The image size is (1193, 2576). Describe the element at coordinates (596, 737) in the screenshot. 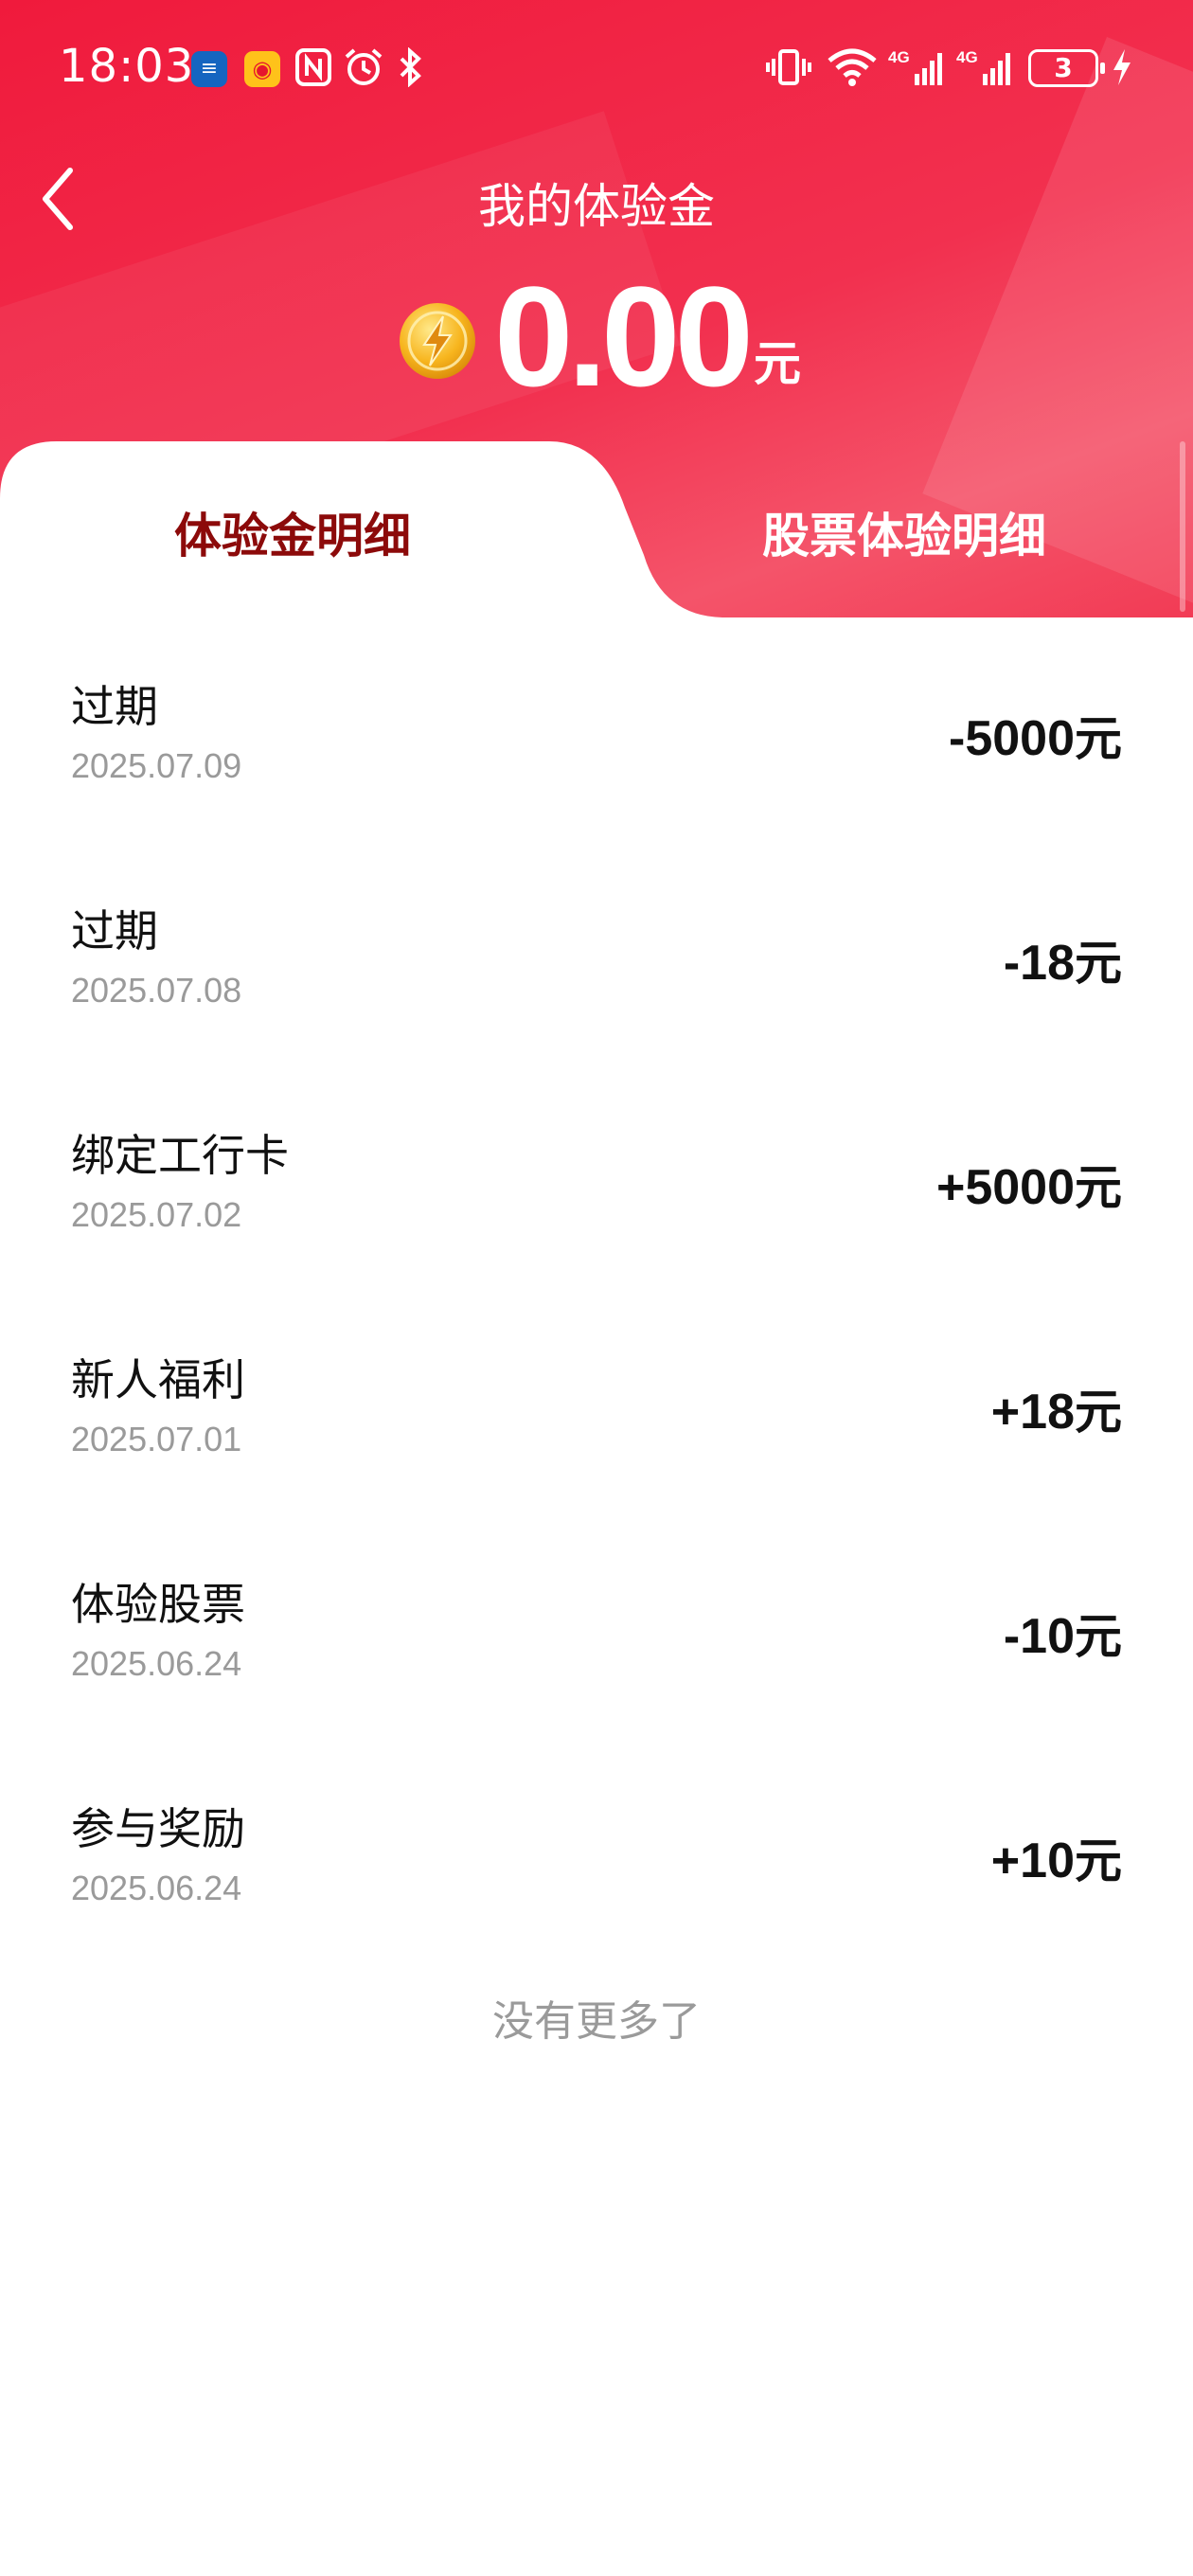

I see `list-item: 过期 2025.07.09 -5000元` at that location.